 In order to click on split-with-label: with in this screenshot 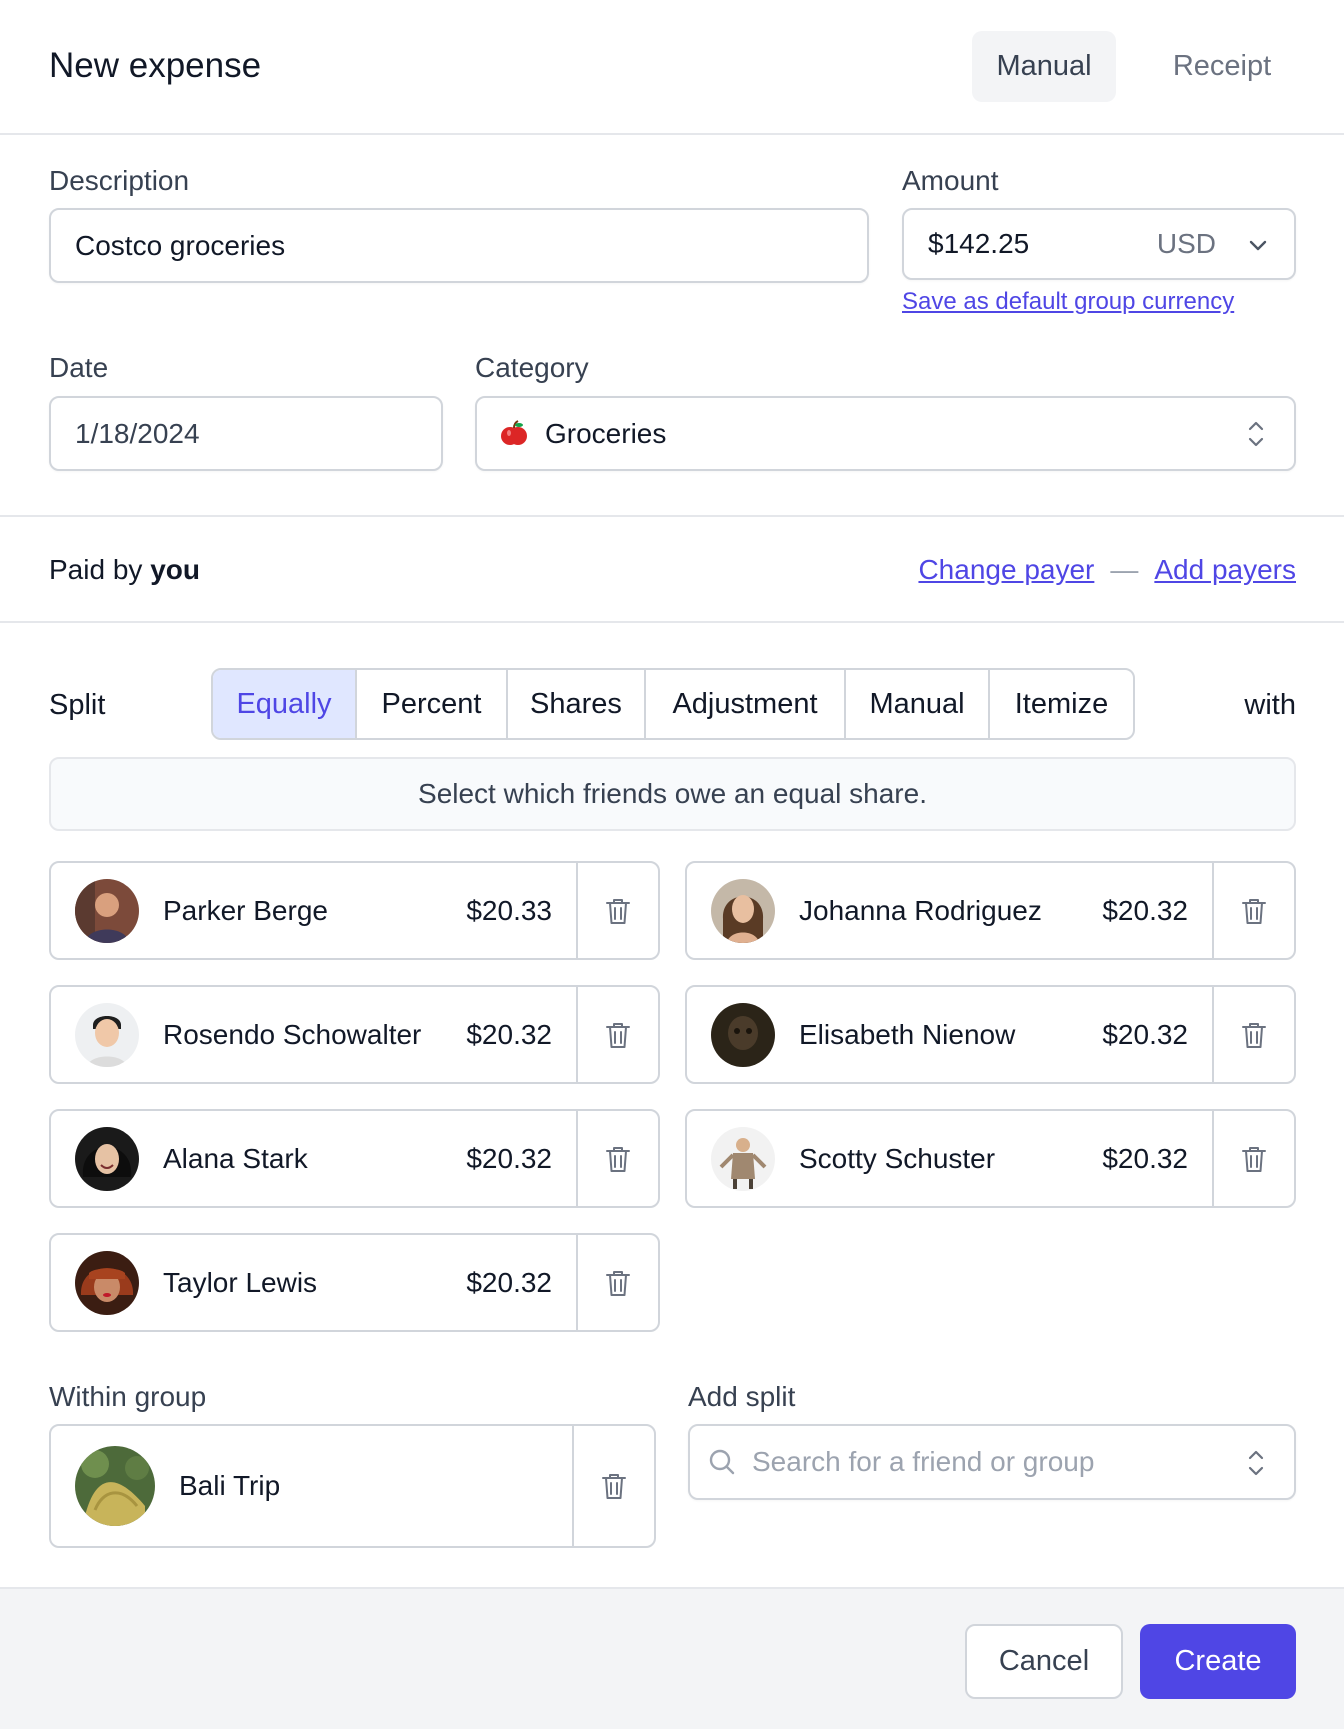, I will do `click(1270, 705)`.